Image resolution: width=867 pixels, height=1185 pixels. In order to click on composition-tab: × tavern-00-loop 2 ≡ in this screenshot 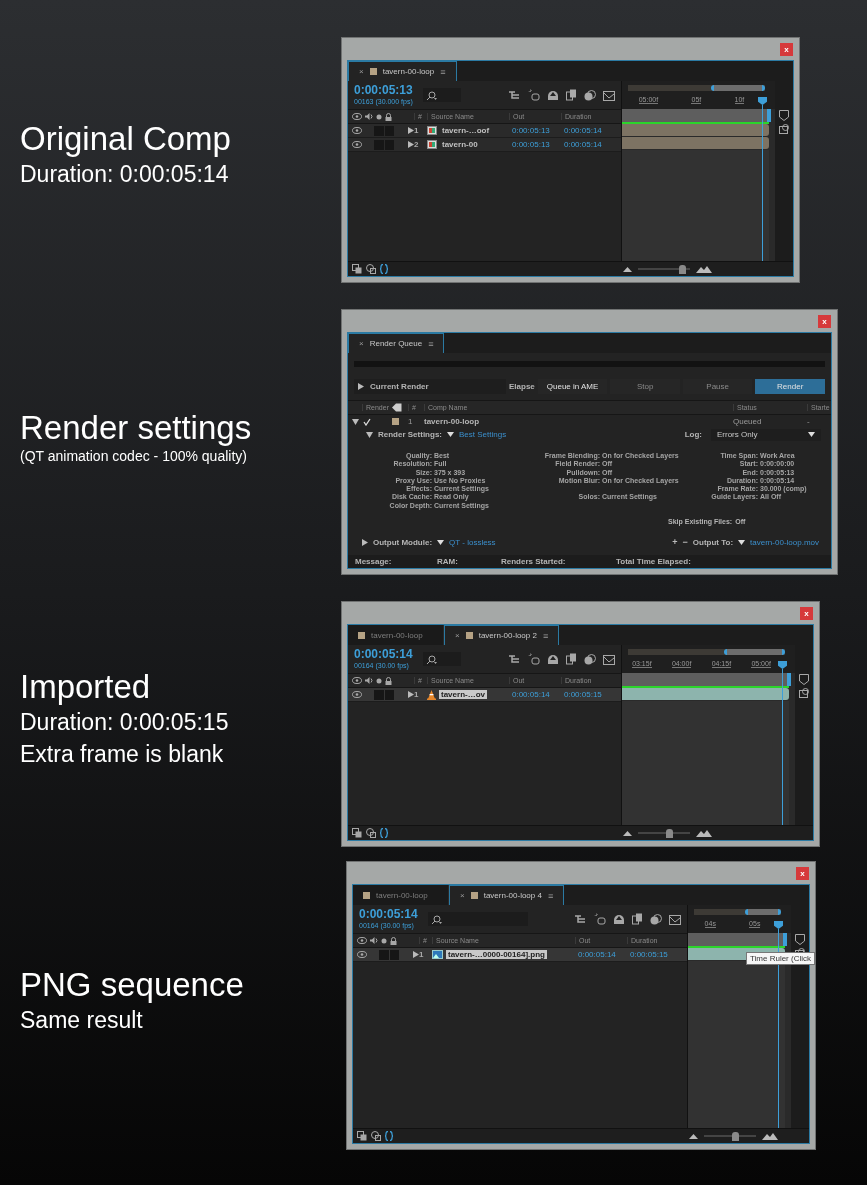, I will do `click(502, 635)`.